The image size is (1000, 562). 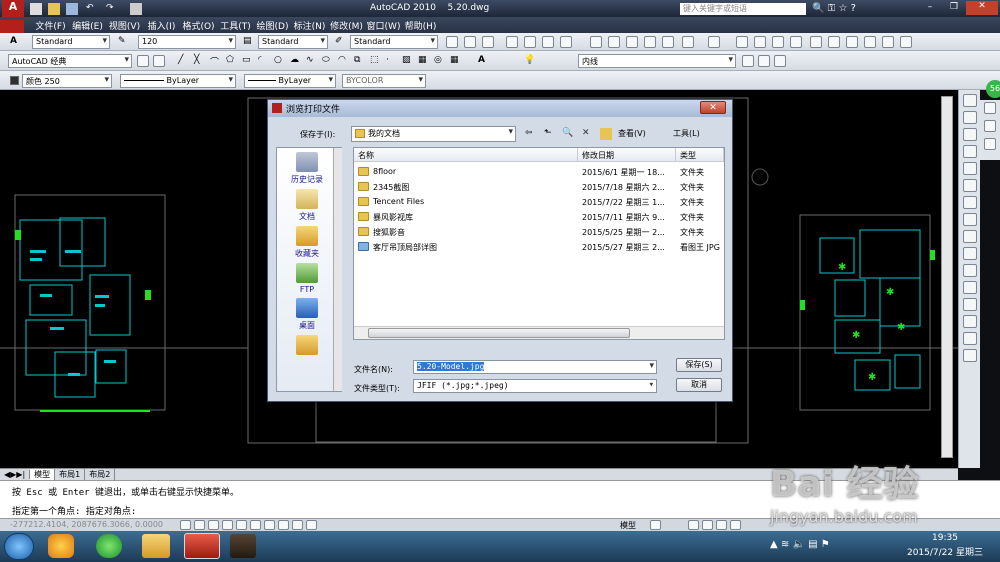 I want to click on otrack-icon, so click(x=255, y=525).